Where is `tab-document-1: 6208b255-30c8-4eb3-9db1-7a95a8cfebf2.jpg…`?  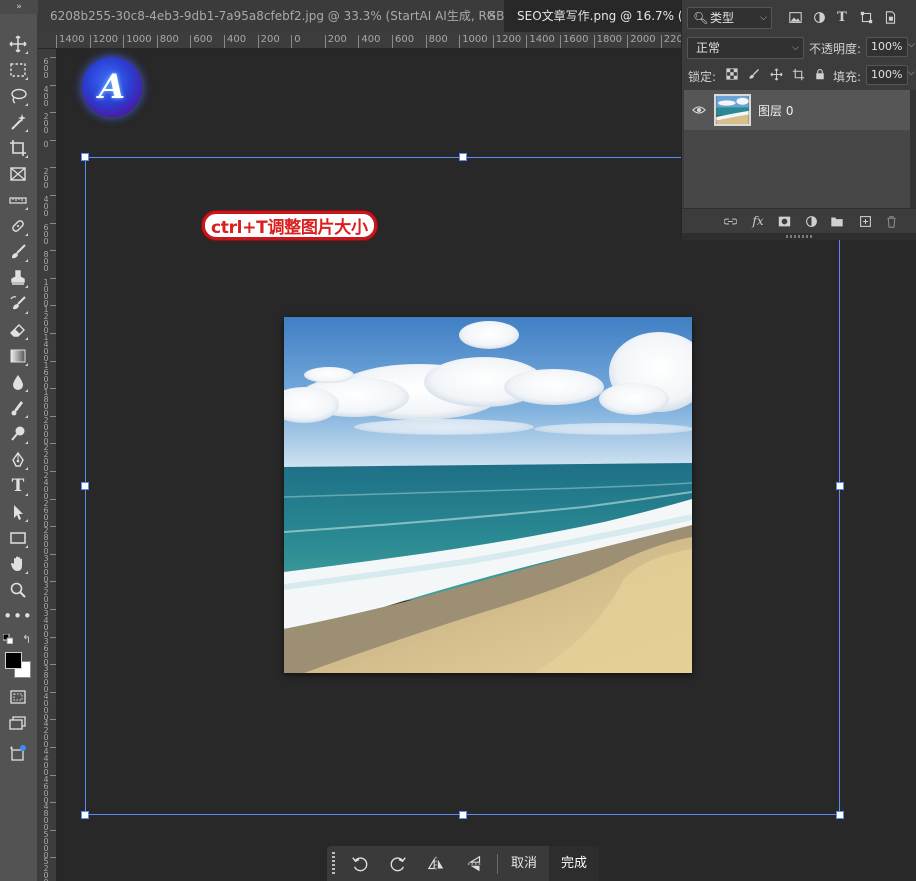
tab-document-1: 6208b255-30c8-4eb3-9db1-7a95a8cfebf2.jpg… is located at coordinates (271, 16).